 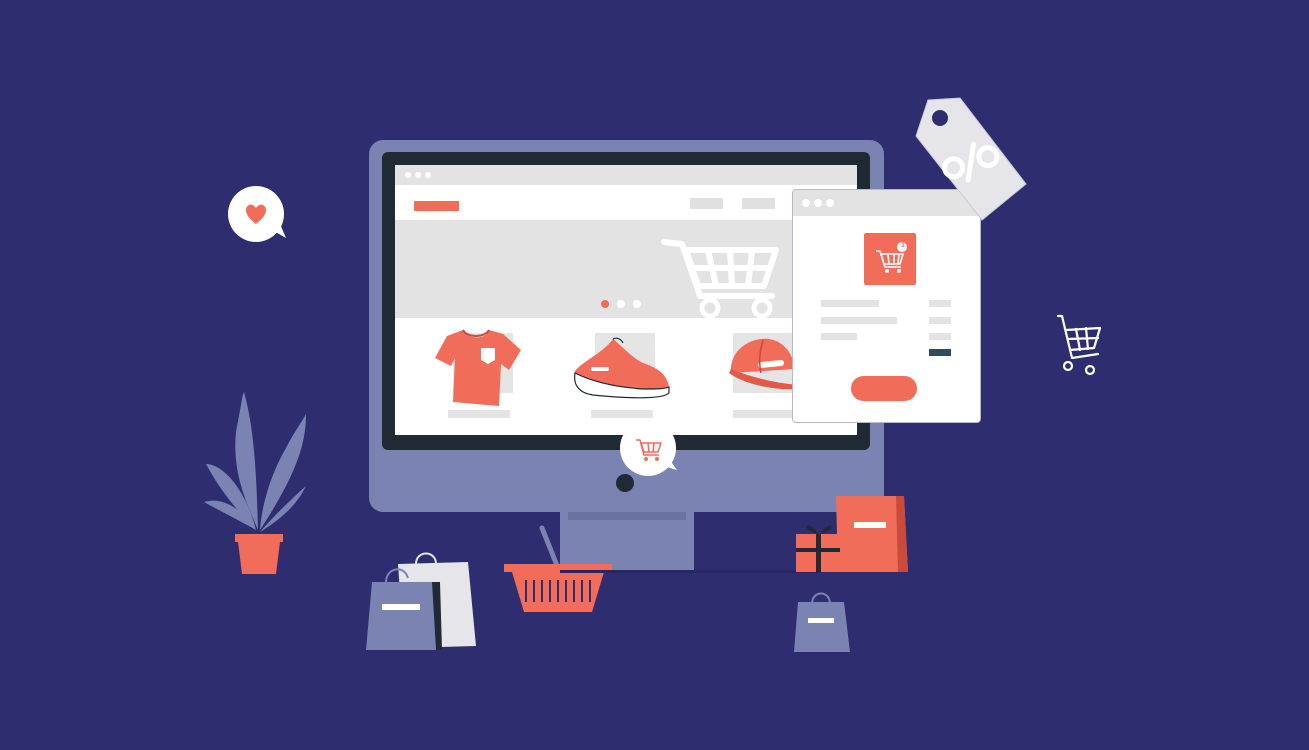 What do you see at coordinates (605, 304) in the screenshot?
I see `slider-dot-active` at bounding box center [605, 304].